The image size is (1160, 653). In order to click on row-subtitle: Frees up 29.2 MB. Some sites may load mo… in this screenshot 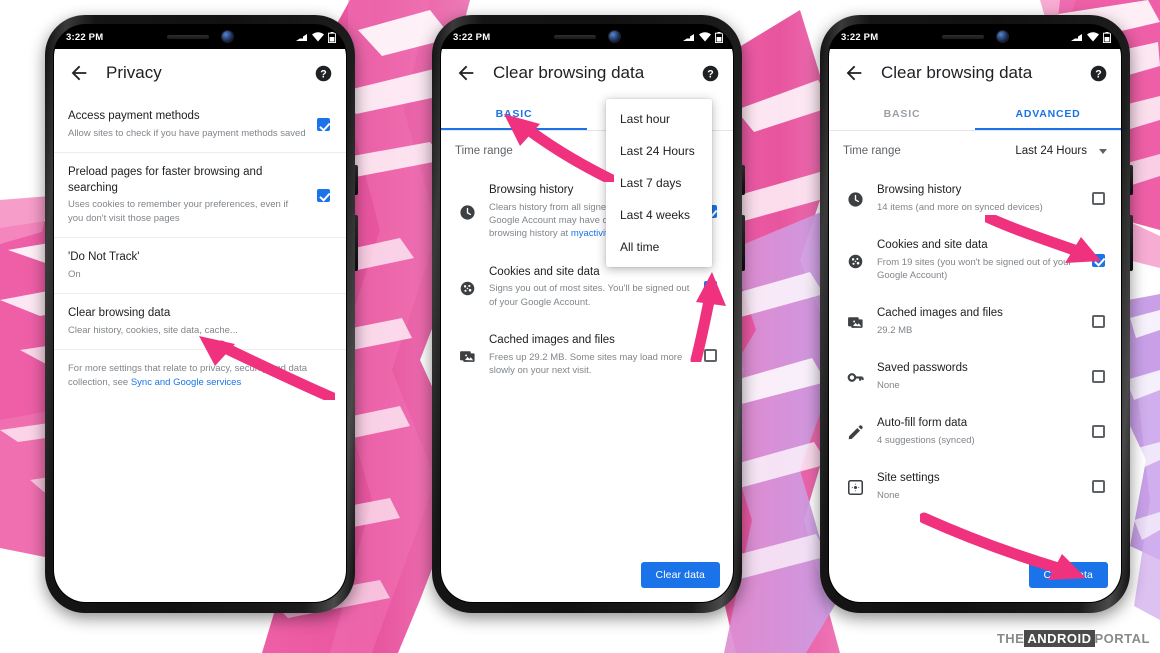, I will do `click(586, 364)`.